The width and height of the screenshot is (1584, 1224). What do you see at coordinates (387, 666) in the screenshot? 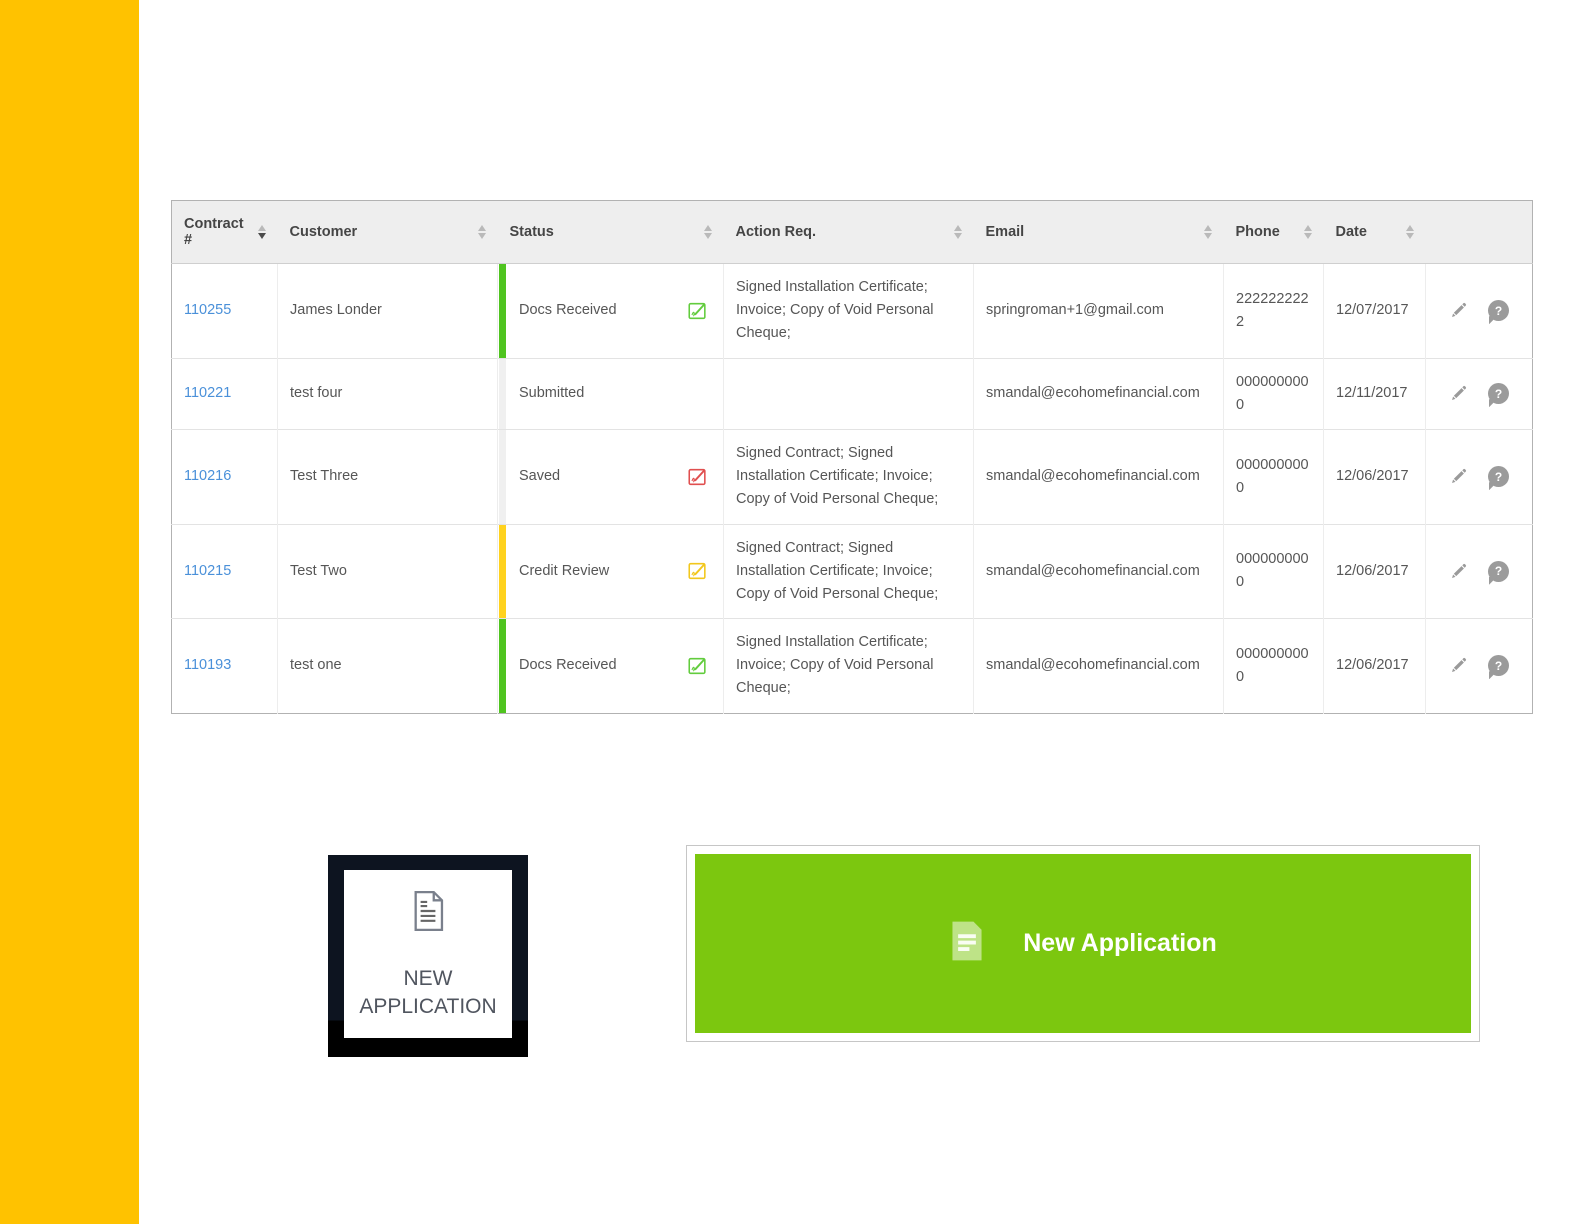
I see `customer-cell: test one` at bounding box center [387, 666].